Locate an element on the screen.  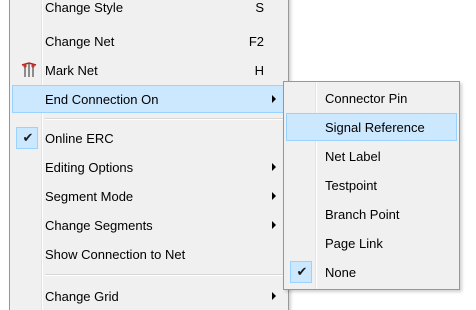
submenu-item-branch-point: Branch Point is located at coordinates (371, 214).